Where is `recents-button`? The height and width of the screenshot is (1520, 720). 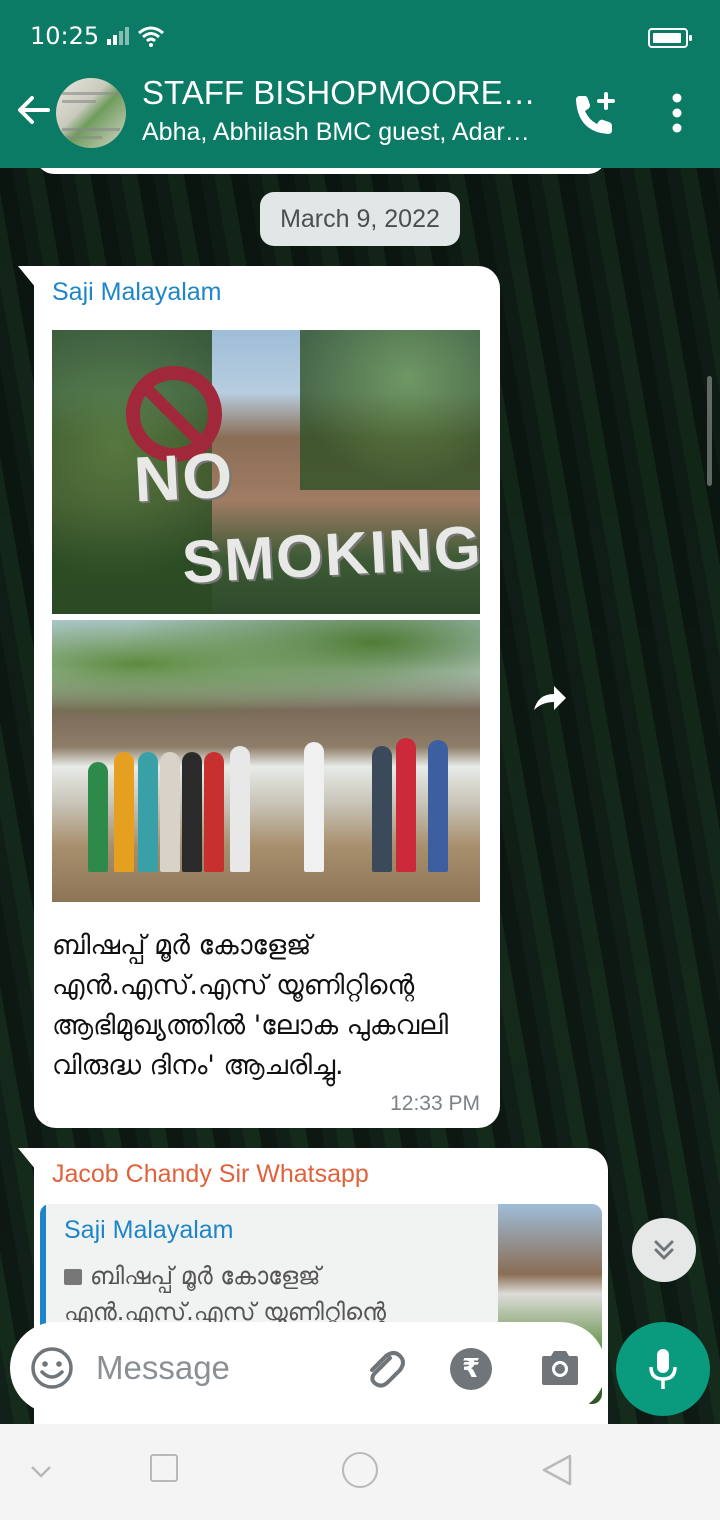 recents-button is located at coordinates (164, 1468).